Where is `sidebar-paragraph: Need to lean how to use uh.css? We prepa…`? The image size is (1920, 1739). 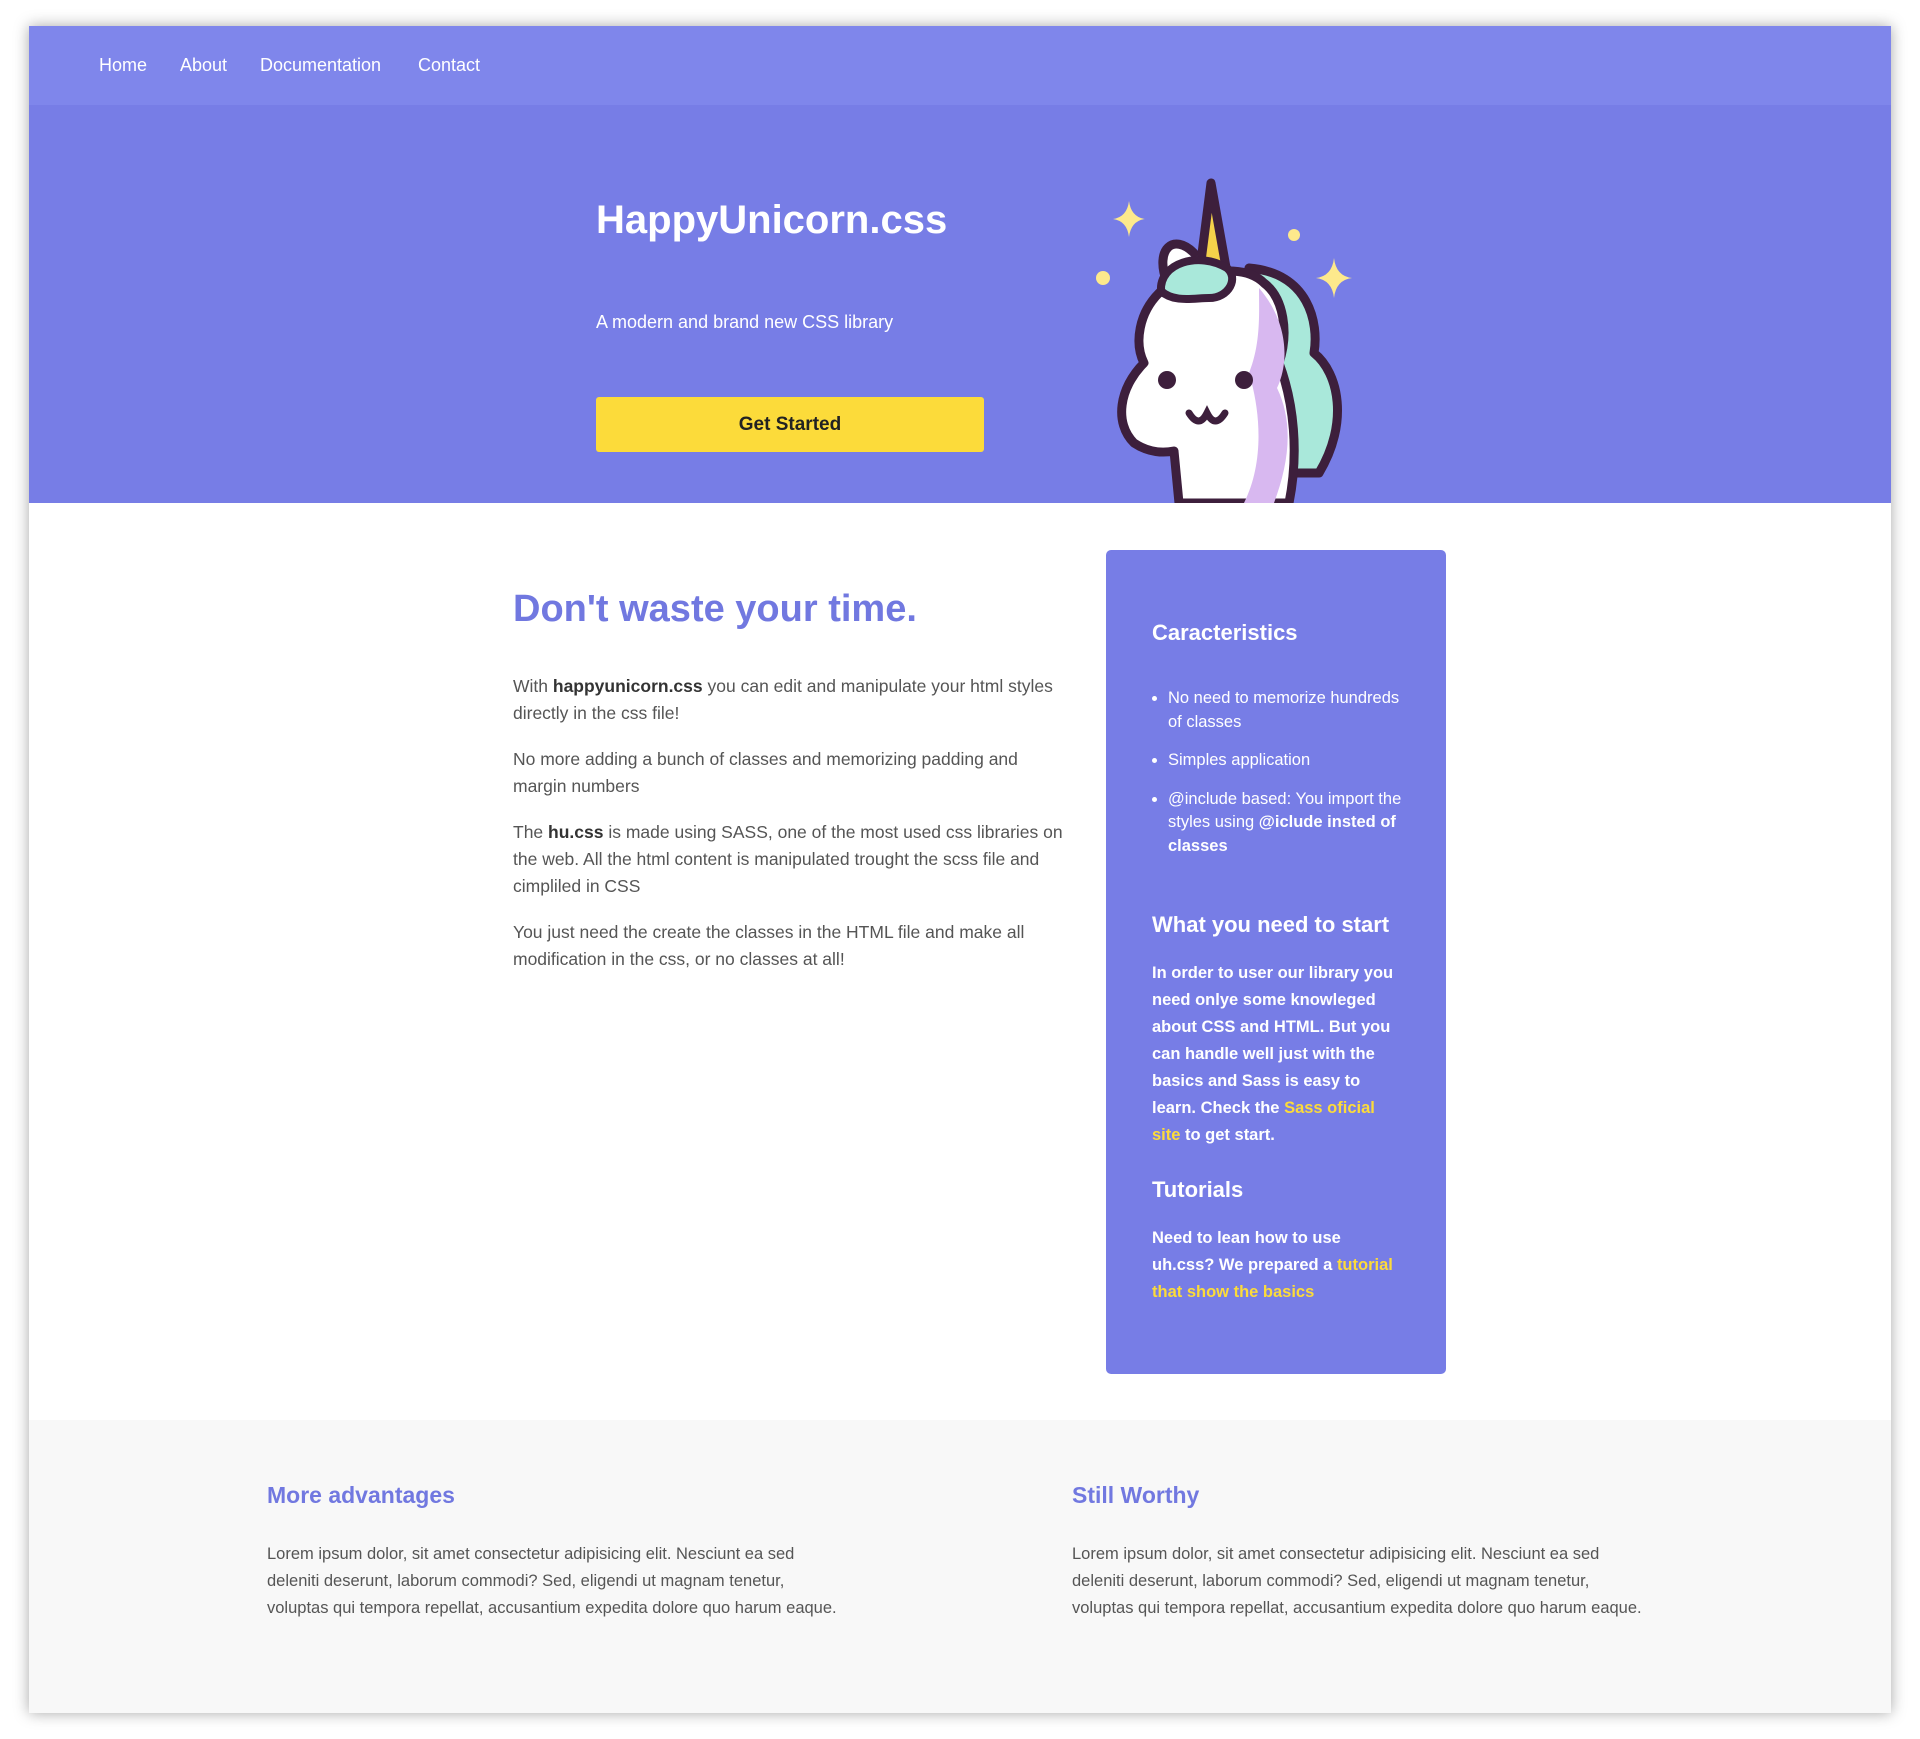
sidebar-paragraph: Need to lean how to use uh.css? We prepa… is located at coordinates (1277, 1265).